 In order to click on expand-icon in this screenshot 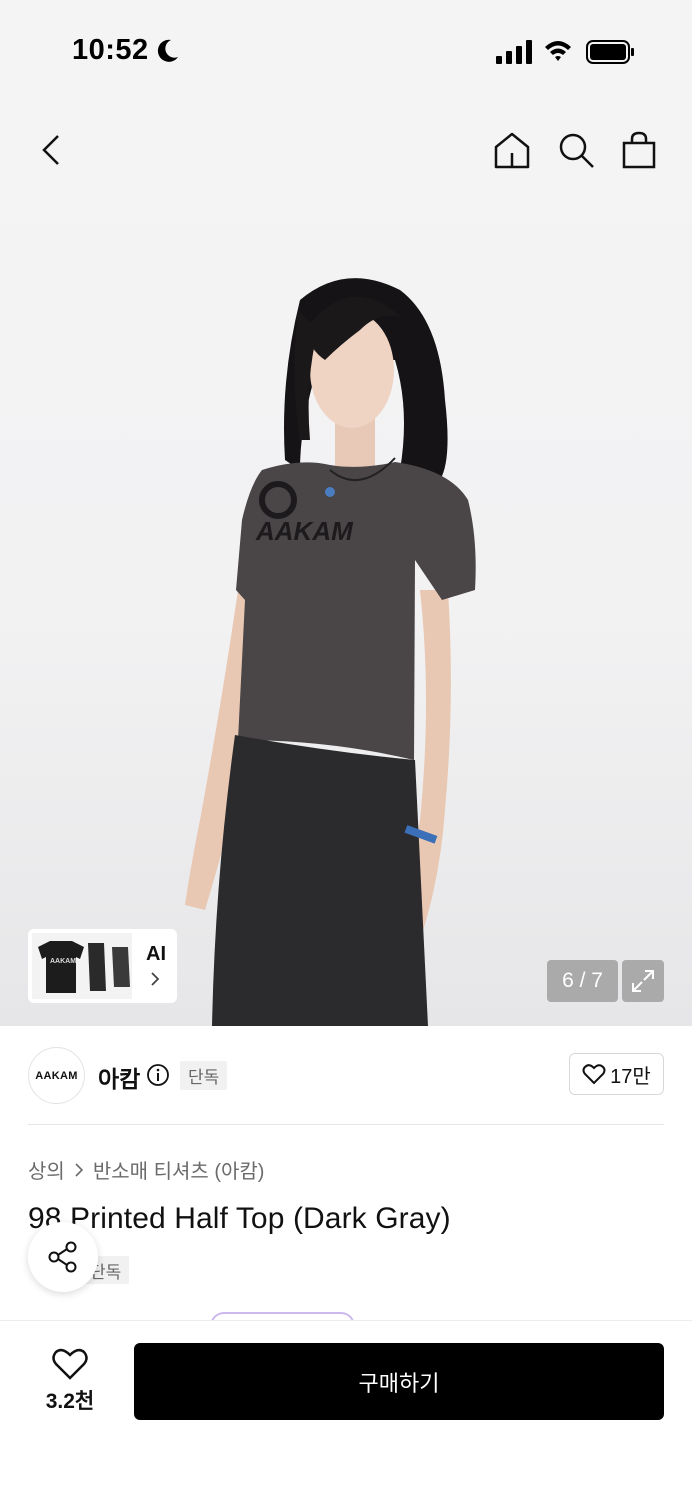, I will do `click(643, 981)`.